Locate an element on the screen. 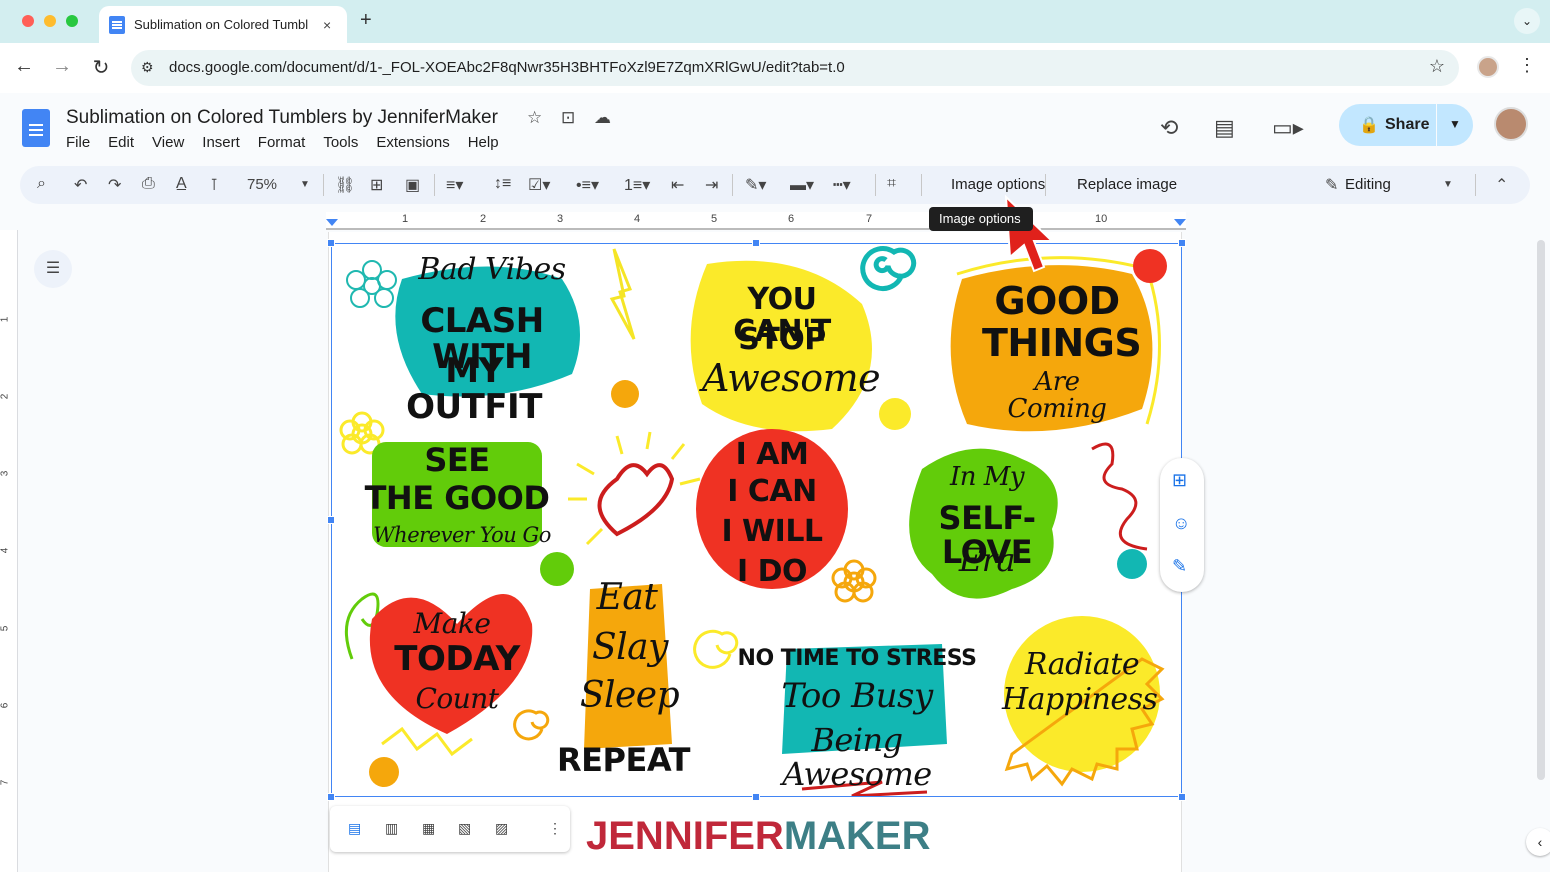 This screenshot has width=1550, height=872. paint-format-icon: ⊺ is located at coordinates (214, 185).